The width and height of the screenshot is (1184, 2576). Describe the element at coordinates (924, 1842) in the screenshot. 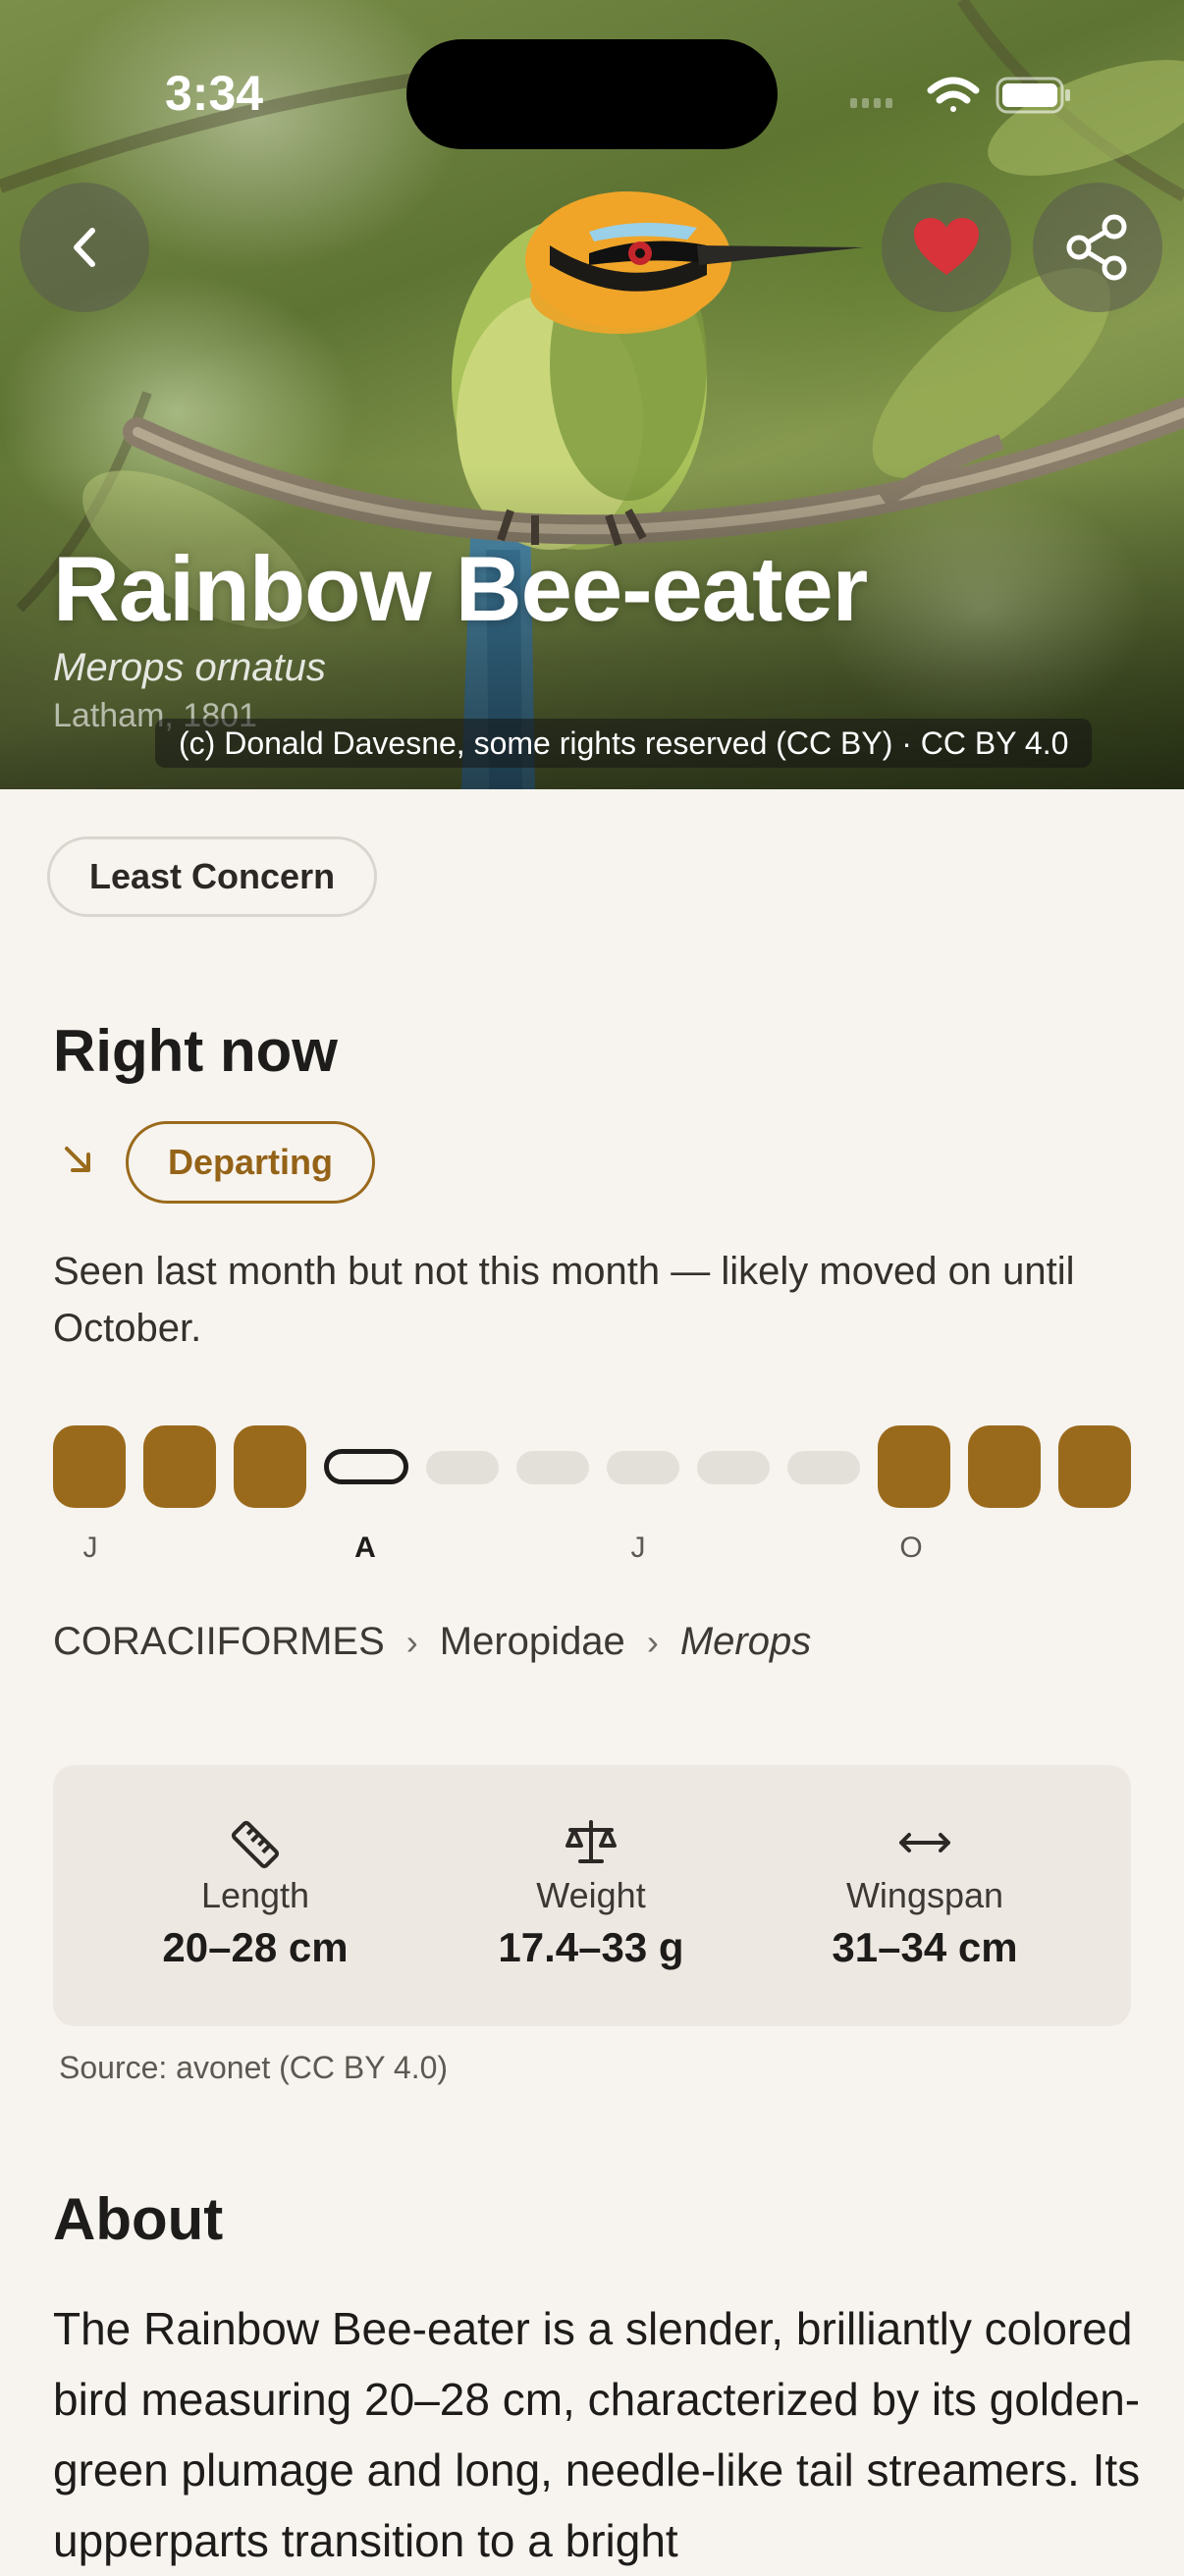

I see `wingspan-icon` at that location.